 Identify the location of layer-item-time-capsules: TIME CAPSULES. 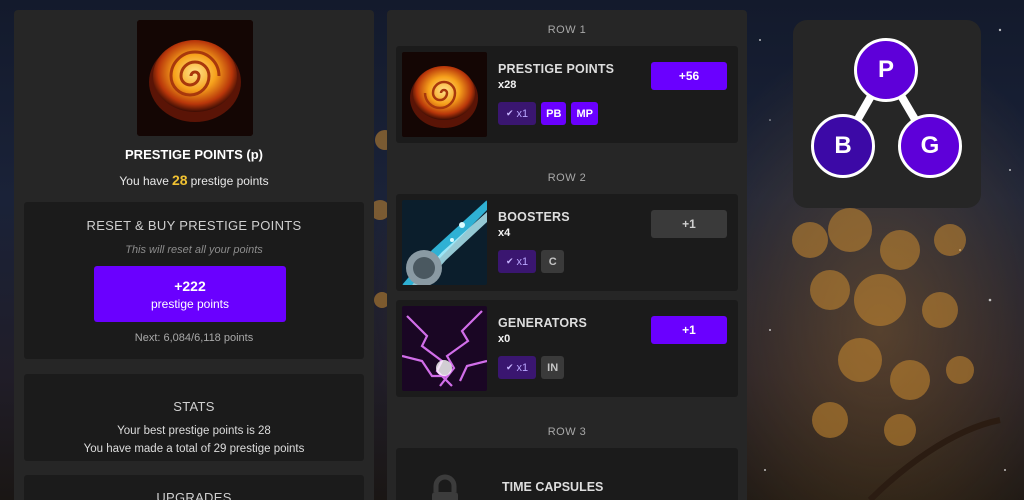
(567, 474).